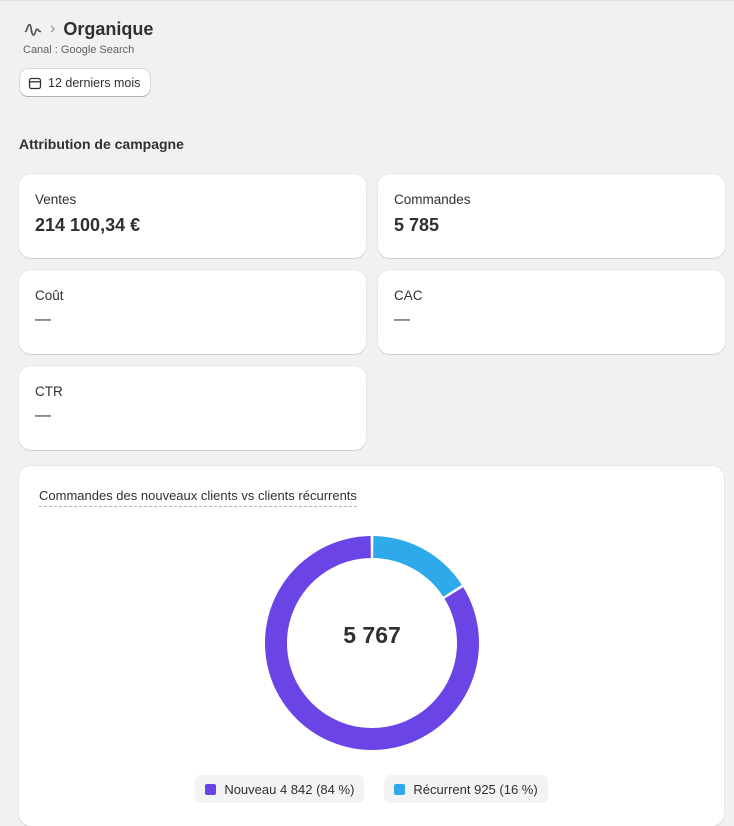 The image size is (734, 826). Describe the element at coordinates (108, 29) in the screenshot. I see `page-title: Organique` at that location.